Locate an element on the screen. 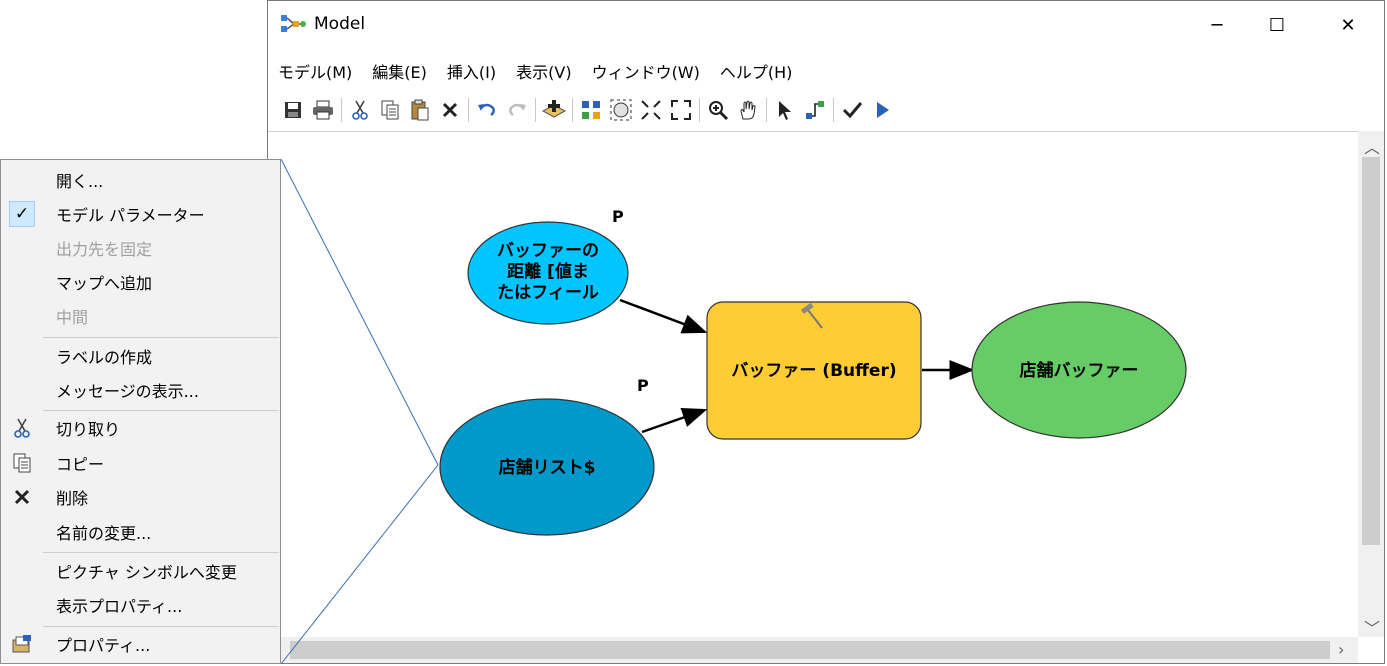  cut-icon is located at coordinates (22, 428).